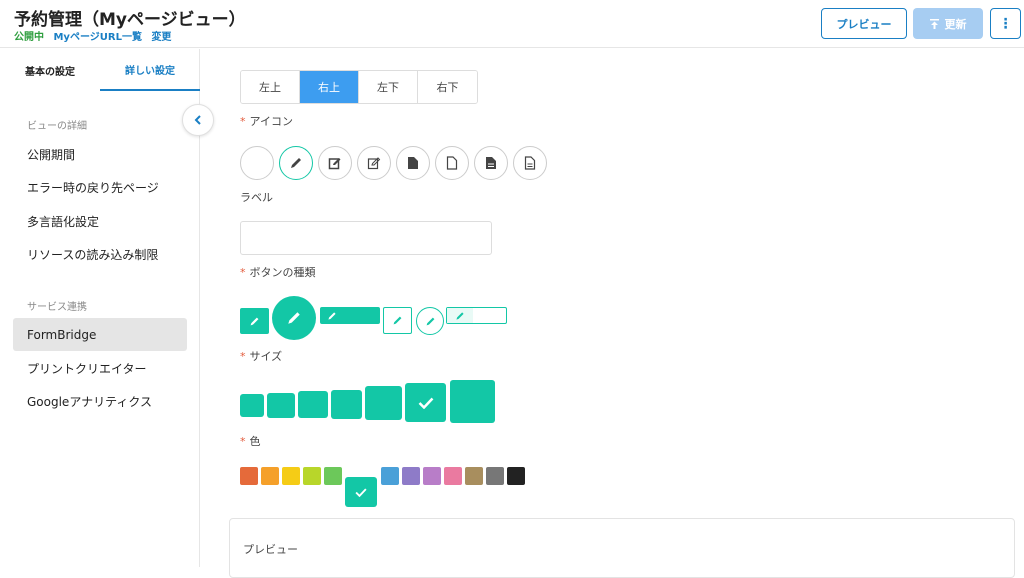  Describe the element at coordinates (864, 23) in the screenshot. I see `preview-button: プレビュー` at that location.